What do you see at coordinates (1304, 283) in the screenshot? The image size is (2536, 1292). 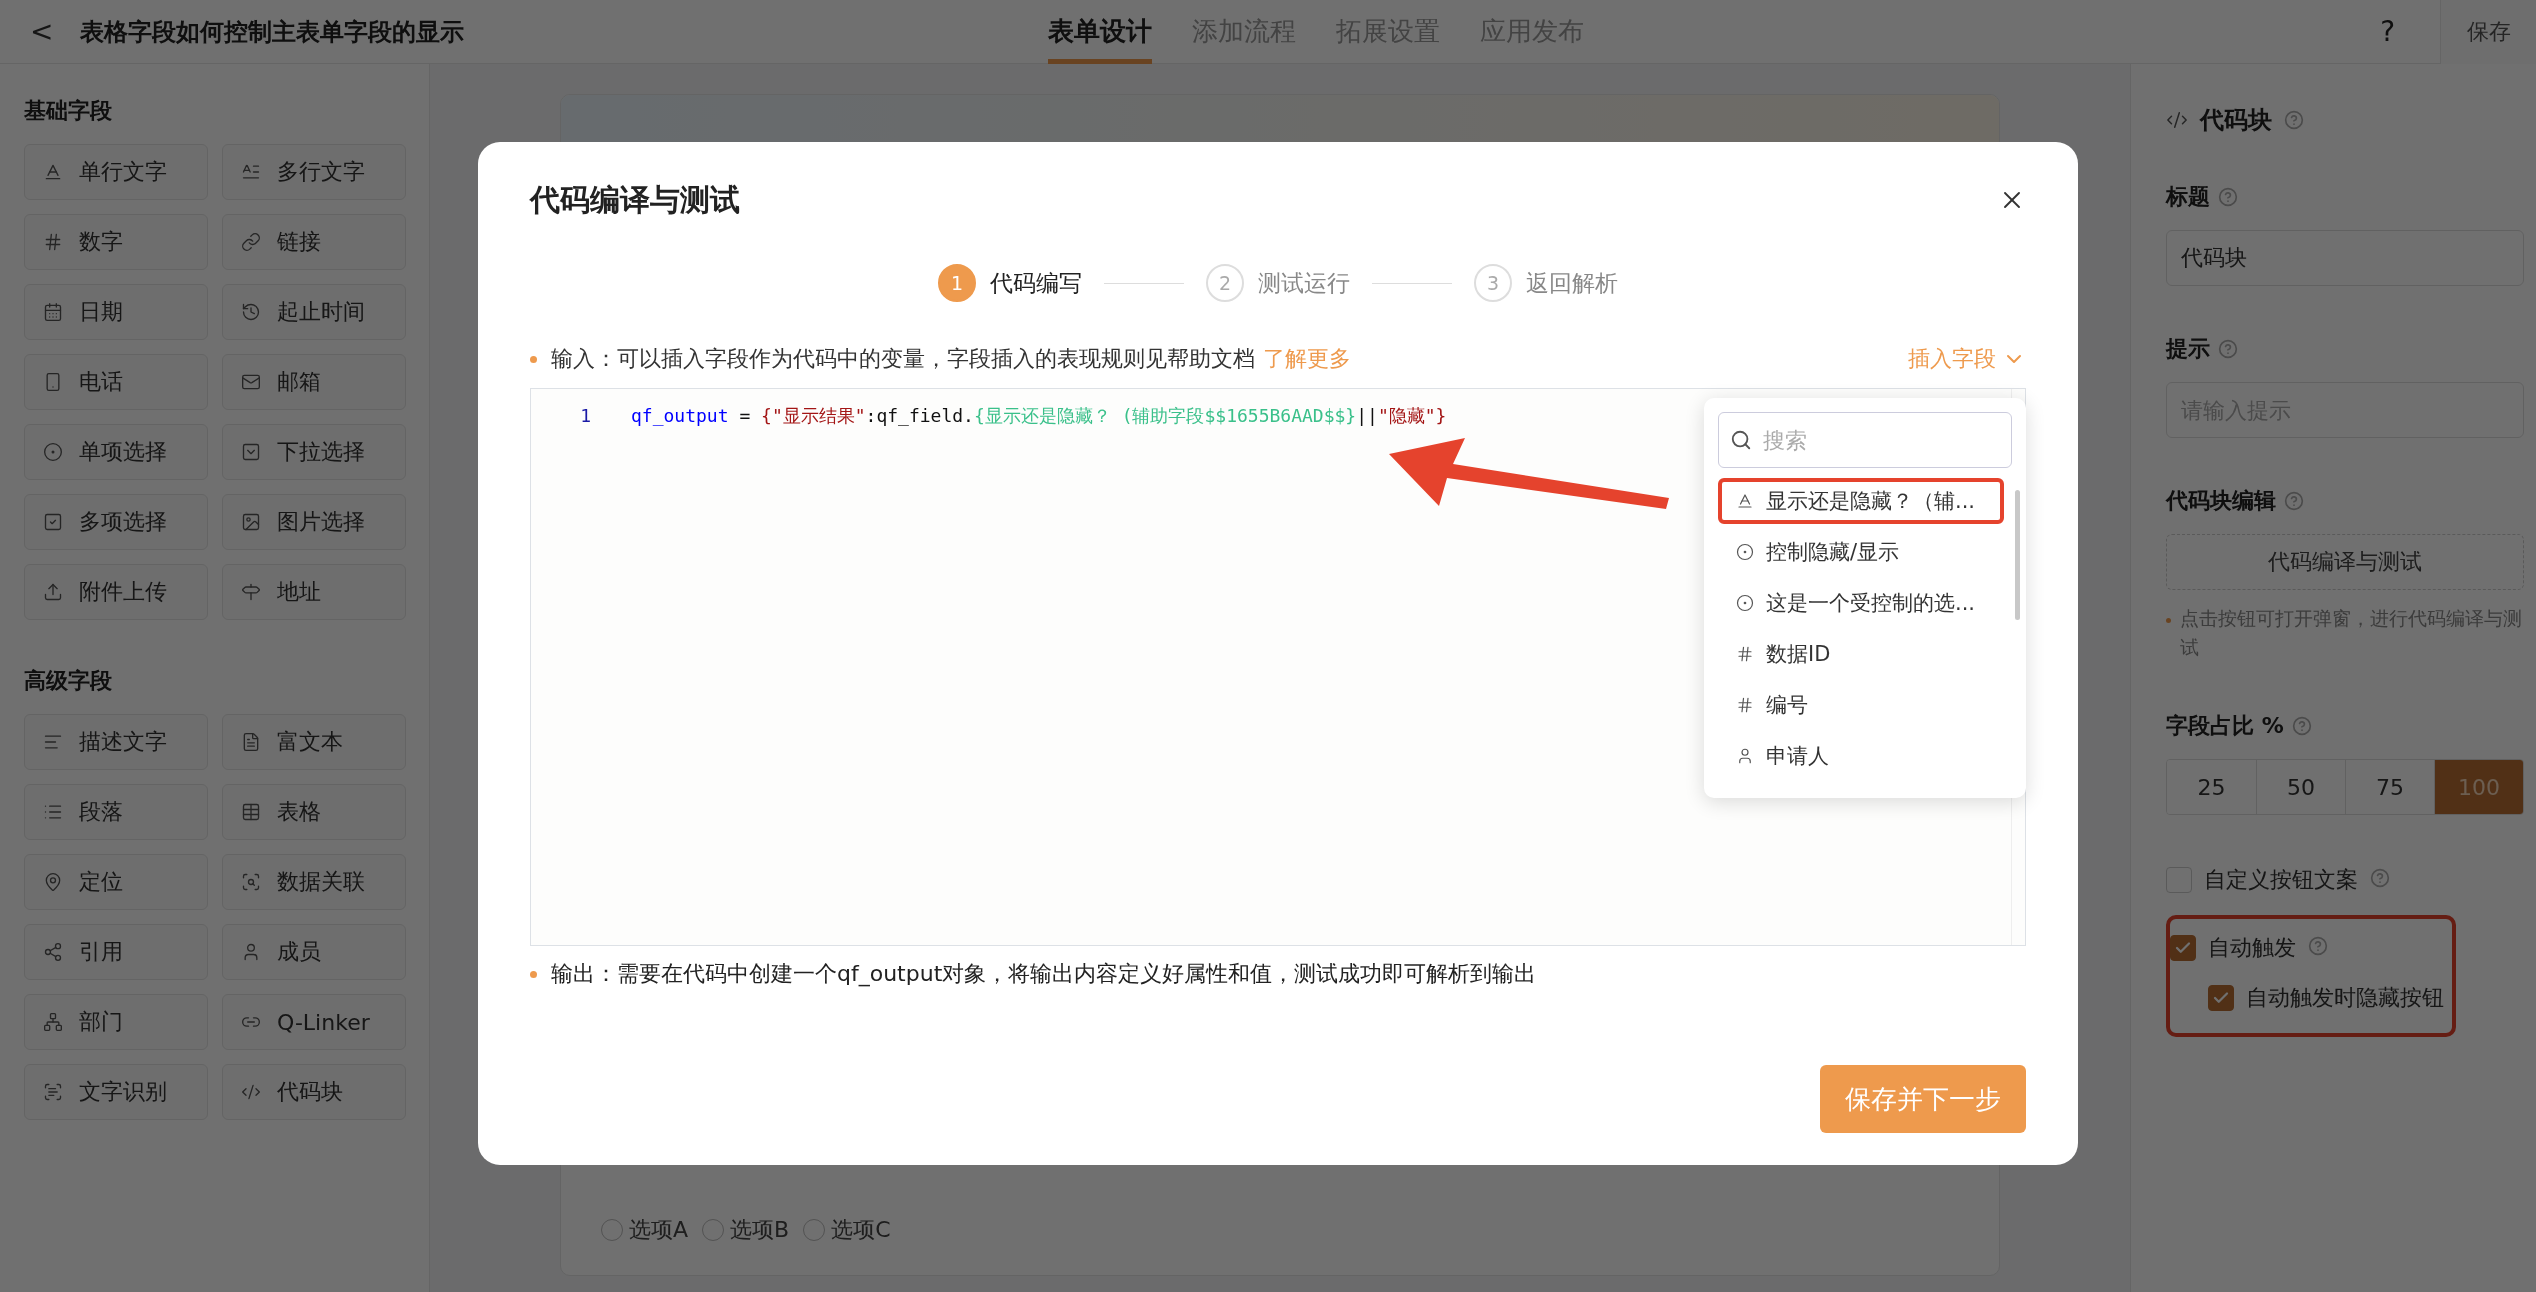 I see `step-label: 测试运行` at bounding box center [1304, 283].